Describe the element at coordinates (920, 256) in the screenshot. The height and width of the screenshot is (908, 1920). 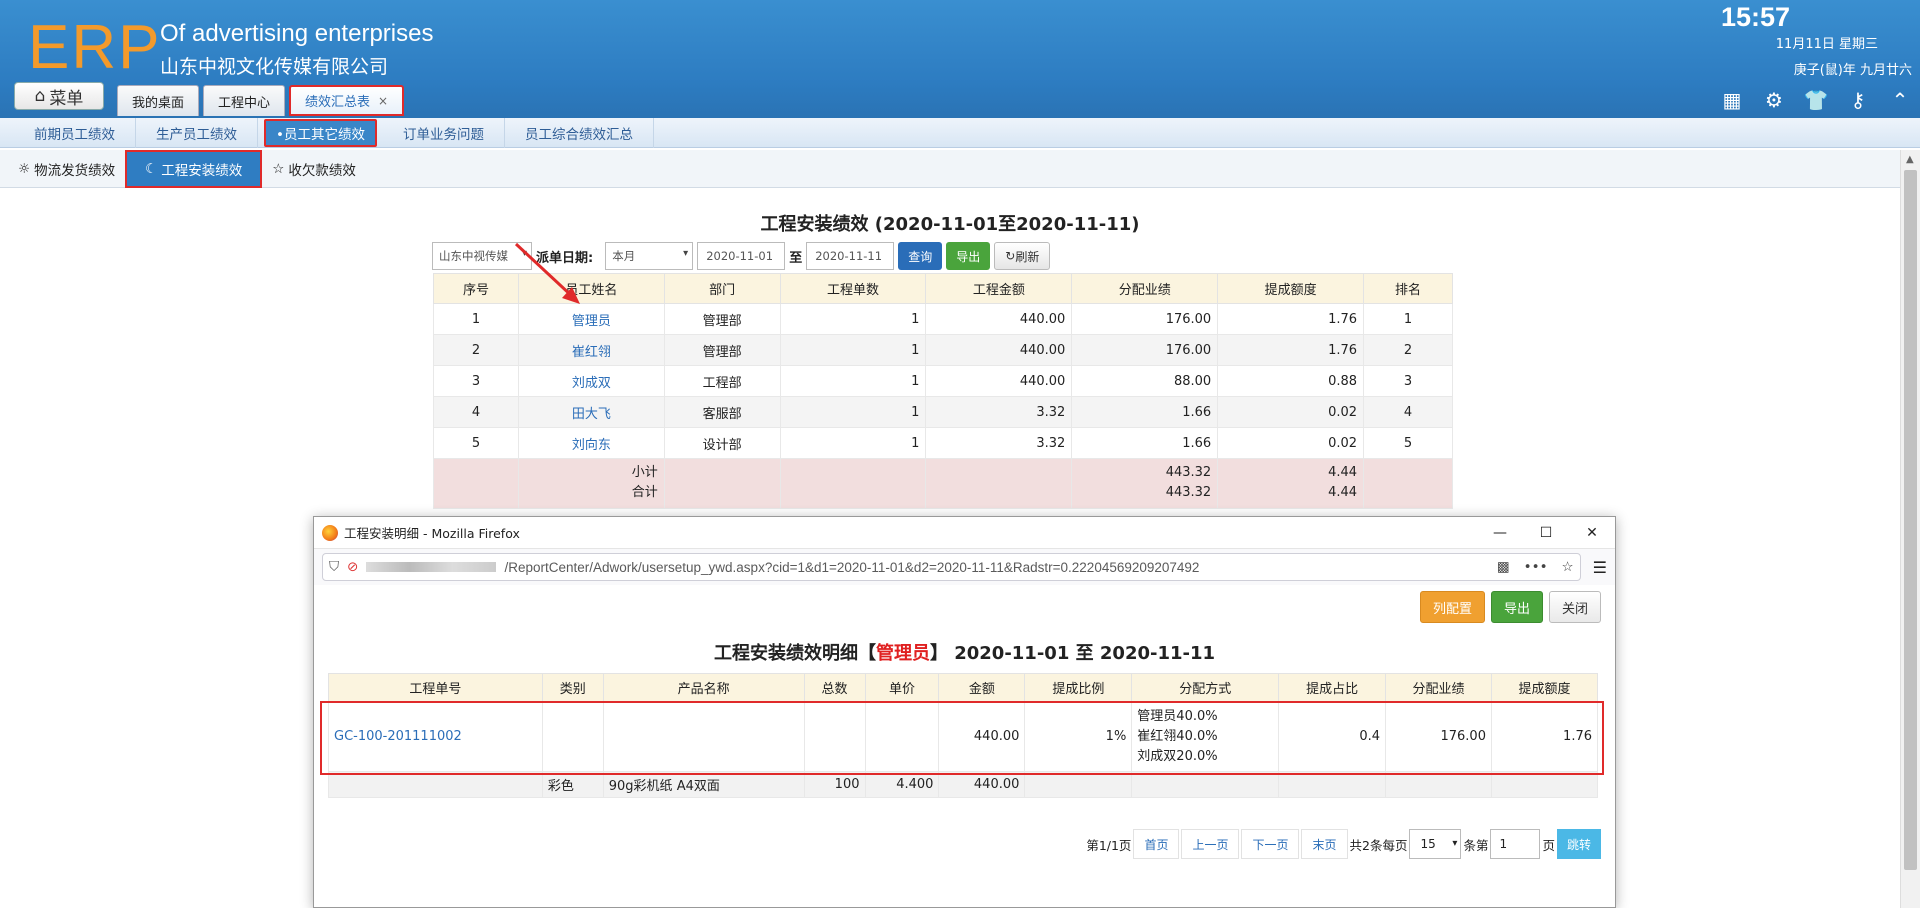
I see `query-button: 查询` at that location.